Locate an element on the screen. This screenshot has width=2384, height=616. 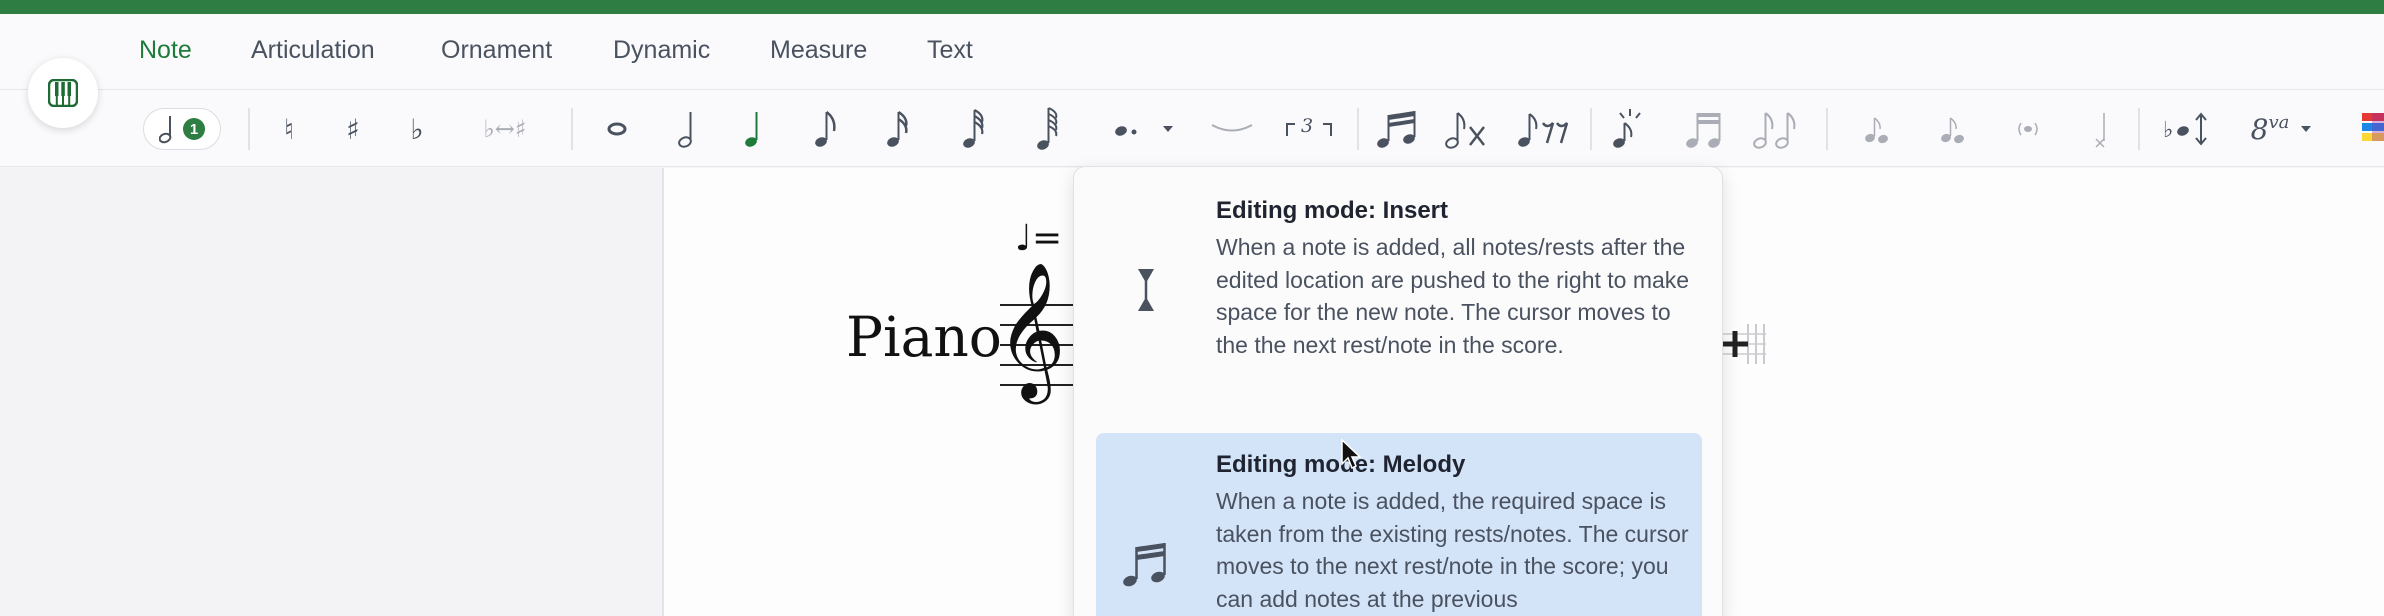
parenthesis-button is located at coordinates (2028, 129).